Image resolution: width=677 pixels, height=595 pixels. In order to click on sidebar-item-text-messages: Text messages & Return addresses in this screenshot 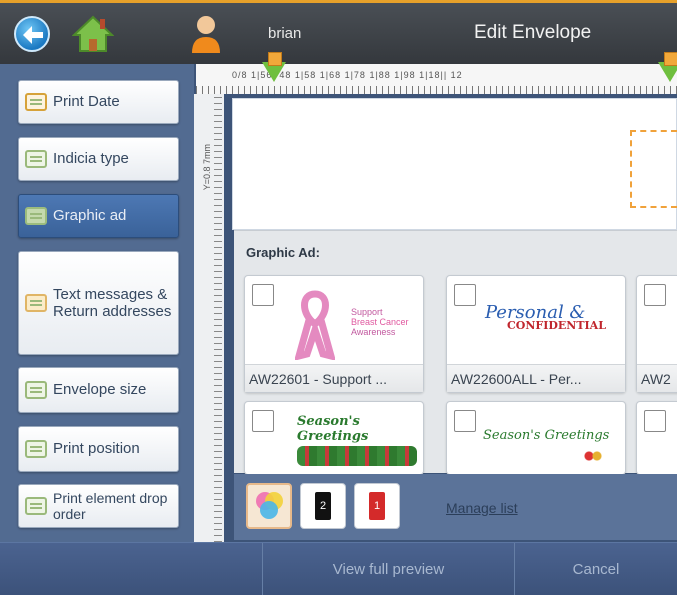, I will do `click(98, 303)`.